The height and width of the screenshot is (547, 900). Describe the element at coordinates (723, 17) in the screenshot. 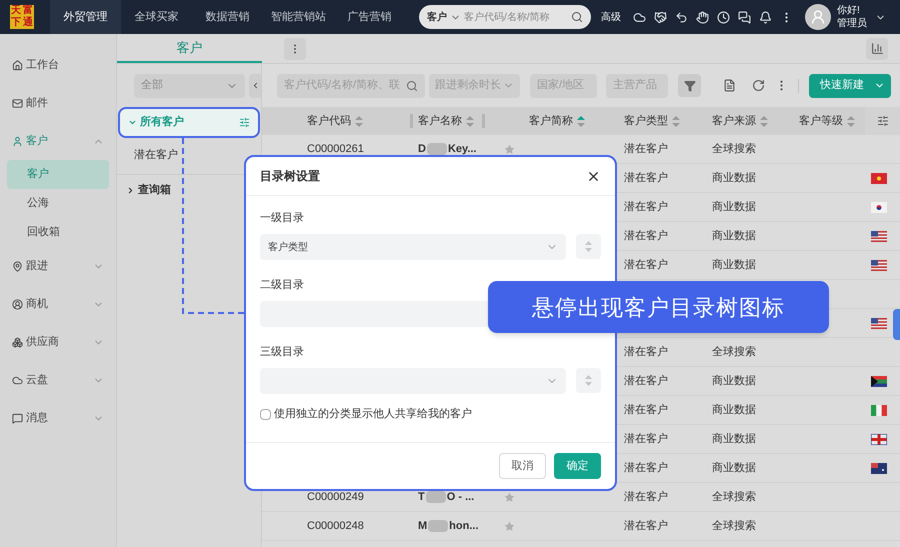

I see `clock-icon` at that location.